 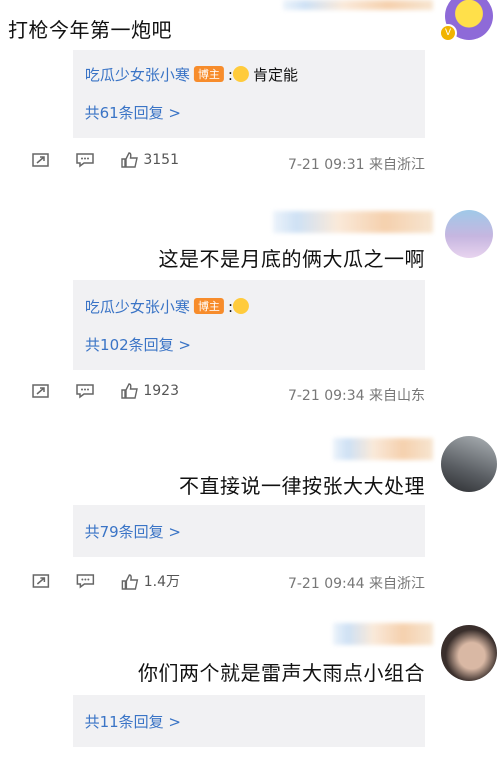 What do you see at coordinates (302, 486) in the screenshot?
I see `comment-text: 不直接说一律按张大大处理` at bounding box center [302, 486].